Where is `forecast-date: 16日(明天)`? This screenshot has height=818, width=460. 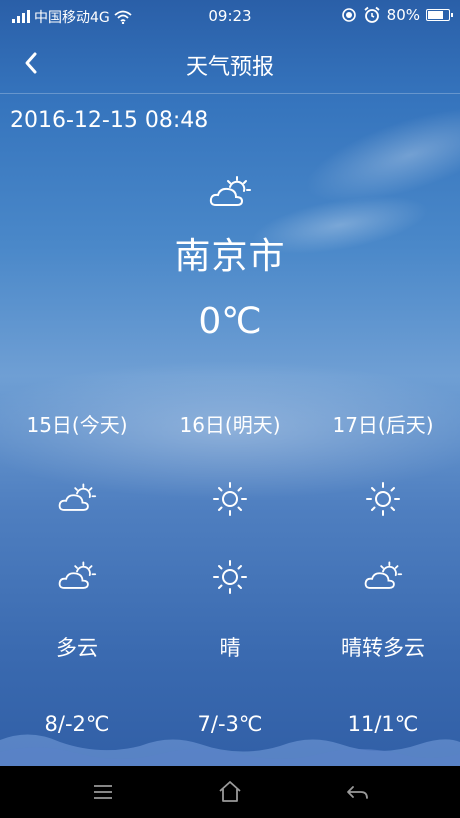 forecast-date: 16日(明天) is located at coordinates (230, 425).